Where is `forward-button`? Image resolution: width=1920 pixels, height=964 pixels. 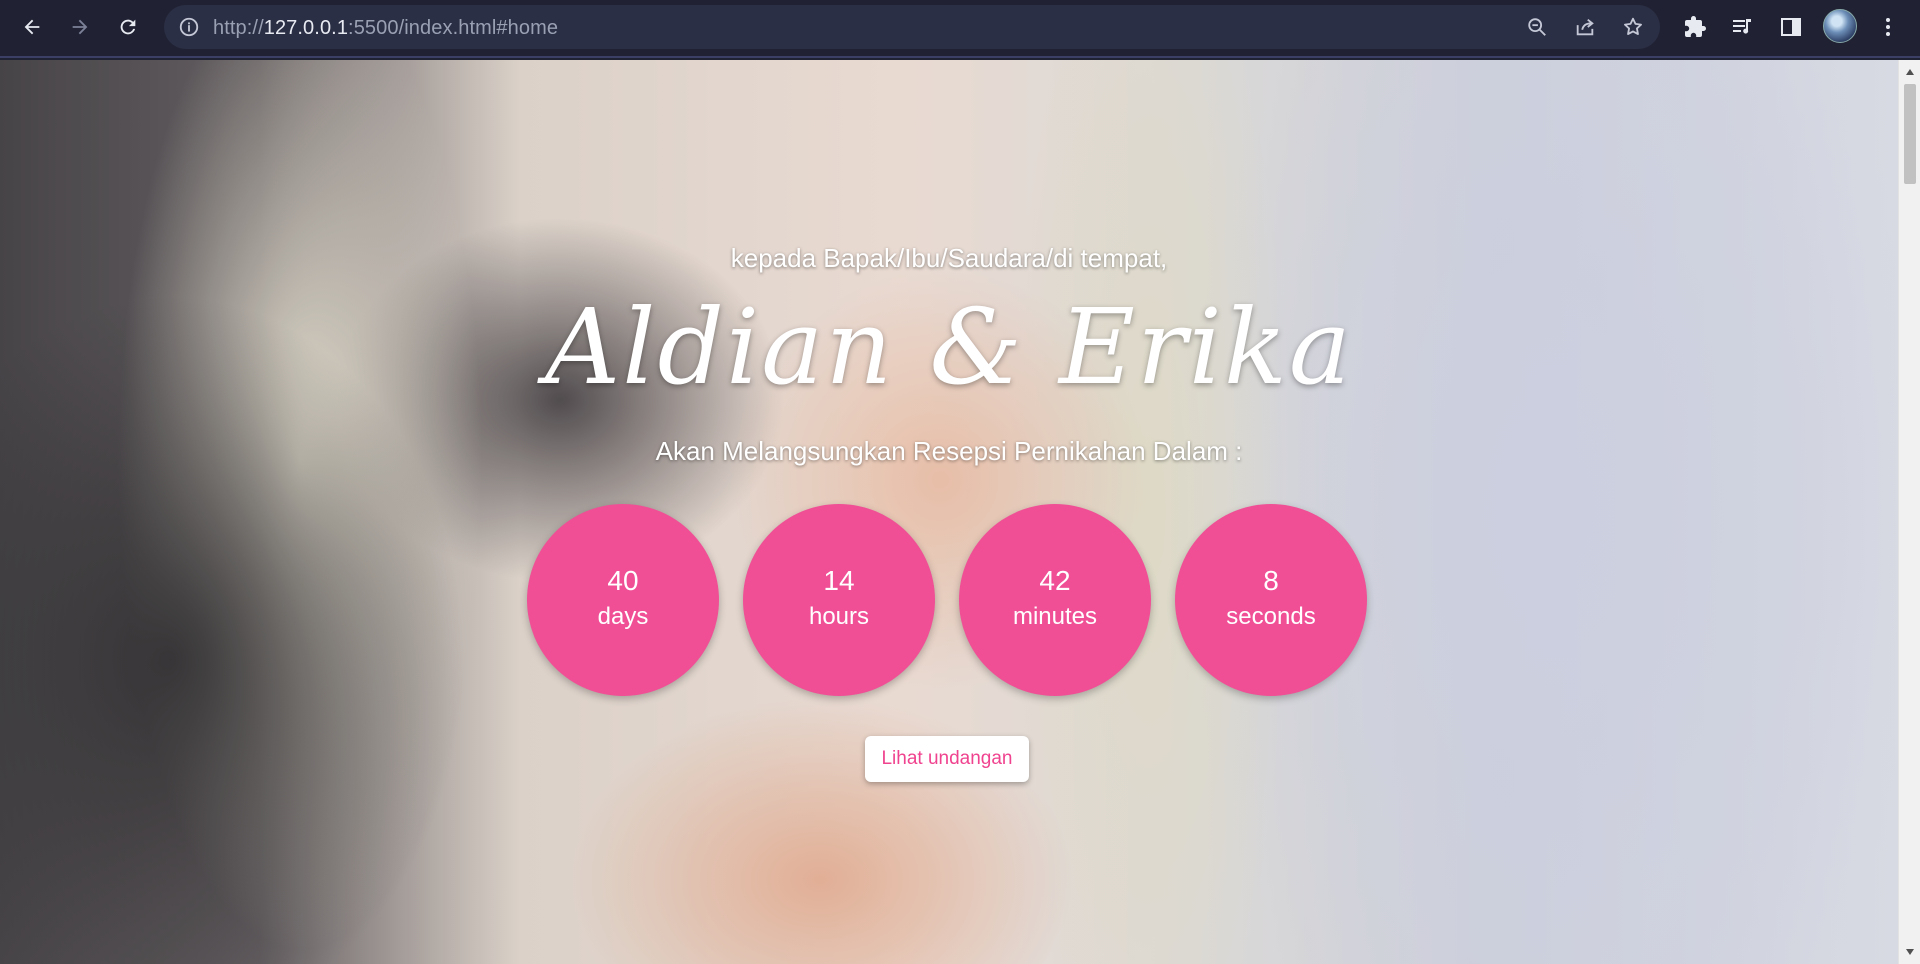
forward-button is located at coordinates (80, 27).